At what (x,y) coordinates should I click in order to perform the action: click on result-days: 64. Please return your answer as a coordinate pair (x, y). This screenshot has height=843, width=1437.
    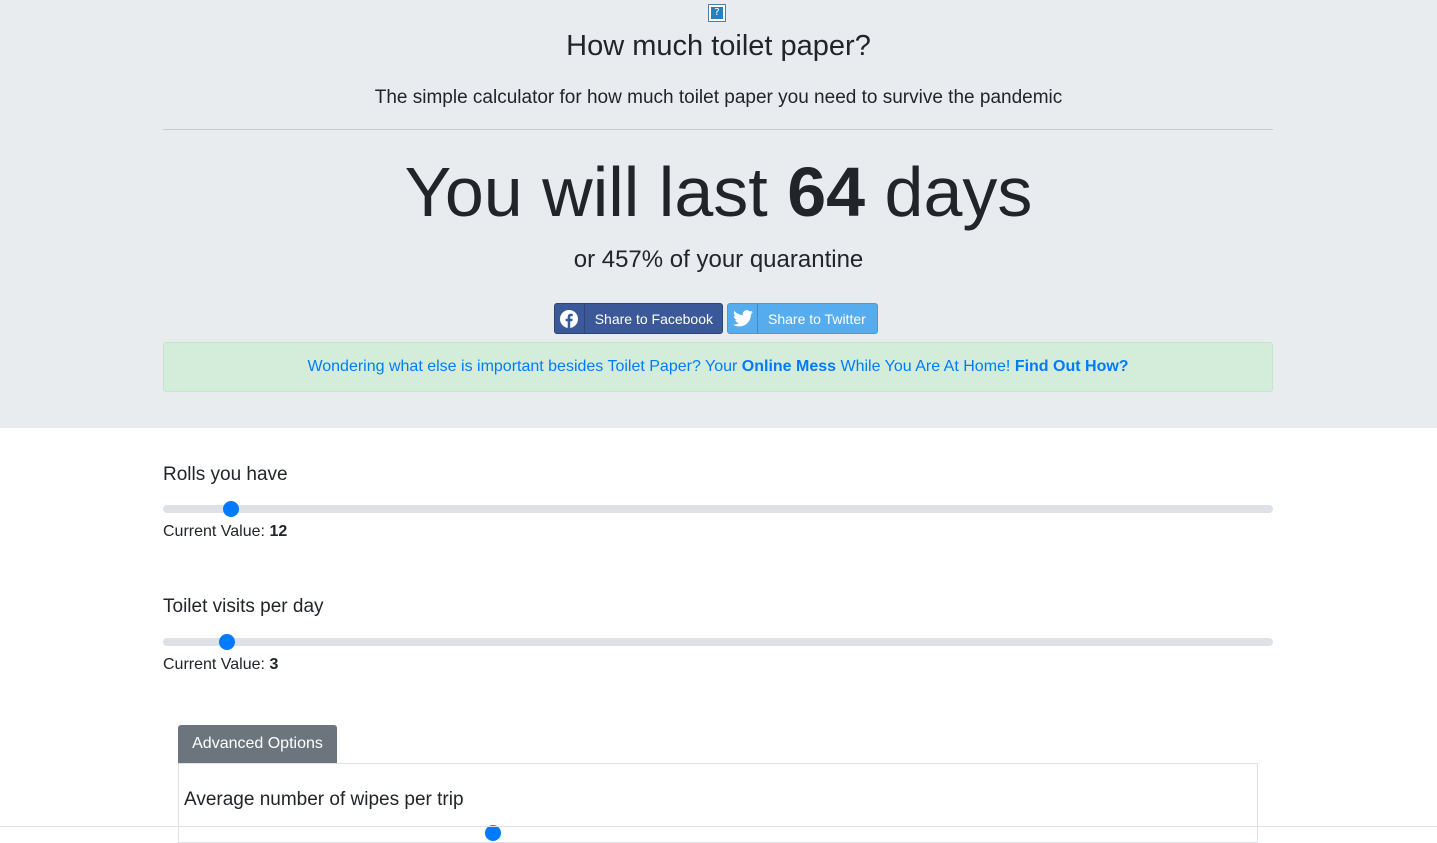
    Looking at the image, I should click on (826, 192).